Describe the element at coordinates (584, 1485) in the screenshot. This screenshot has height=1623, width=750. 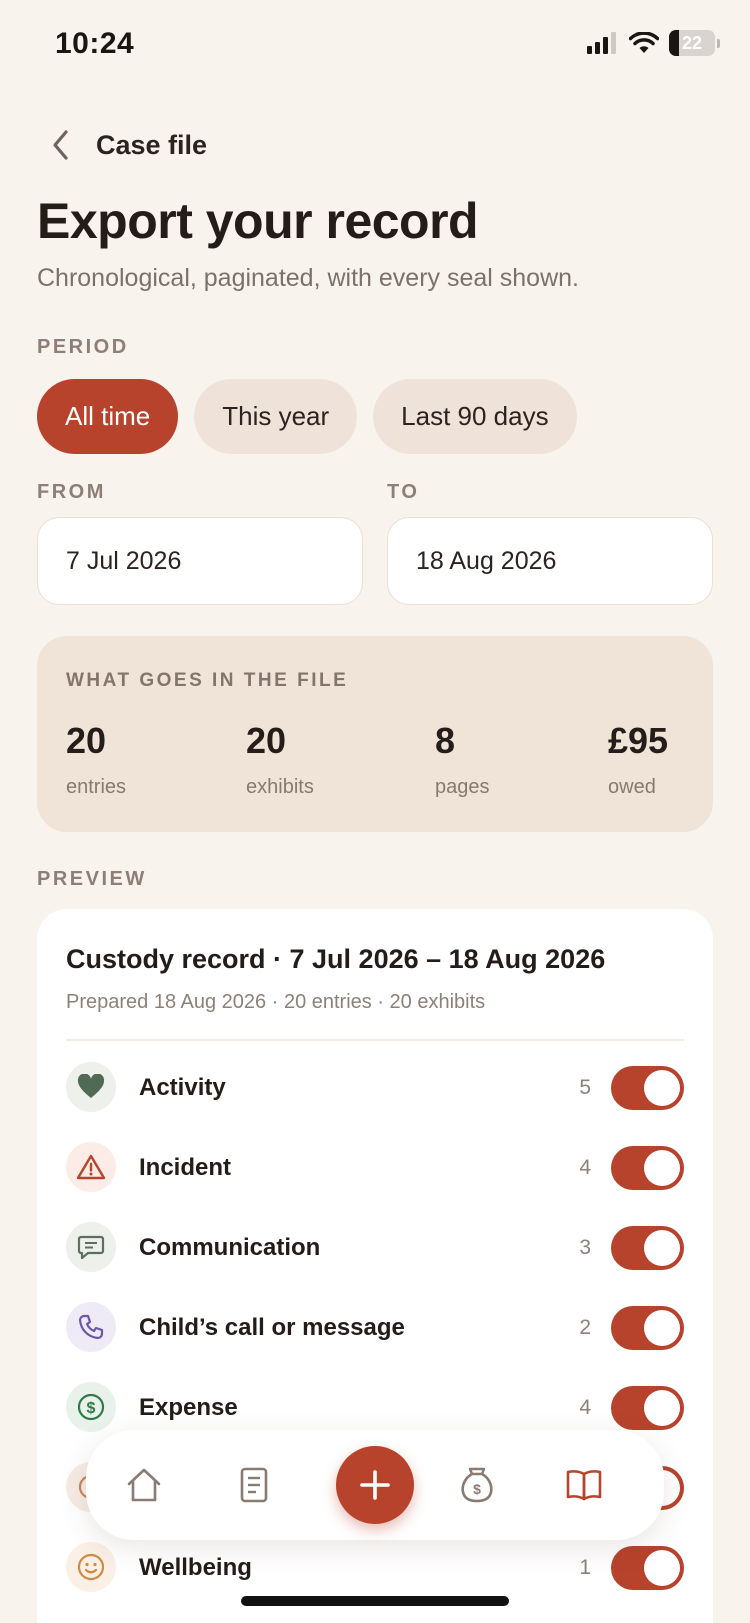
I see `book-icon` at that location.